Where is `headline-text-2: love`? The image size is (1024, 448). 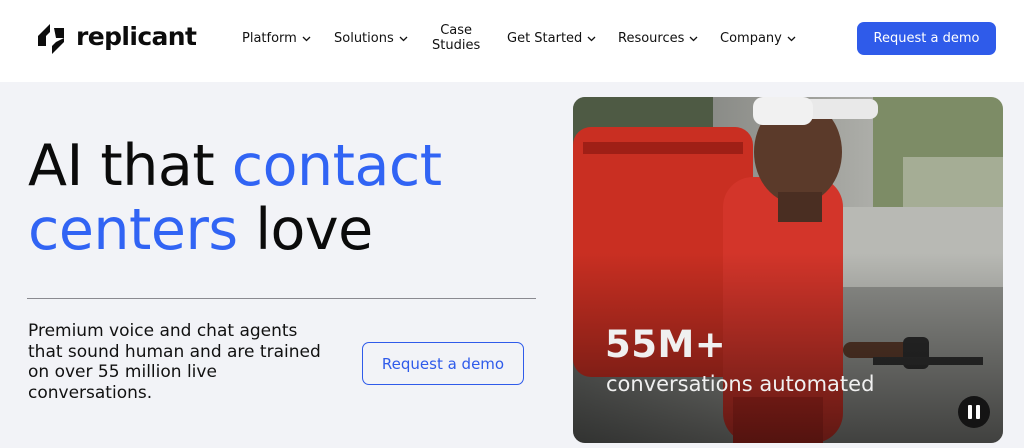
headline-text-2: love is located at coordinates (305, 230).